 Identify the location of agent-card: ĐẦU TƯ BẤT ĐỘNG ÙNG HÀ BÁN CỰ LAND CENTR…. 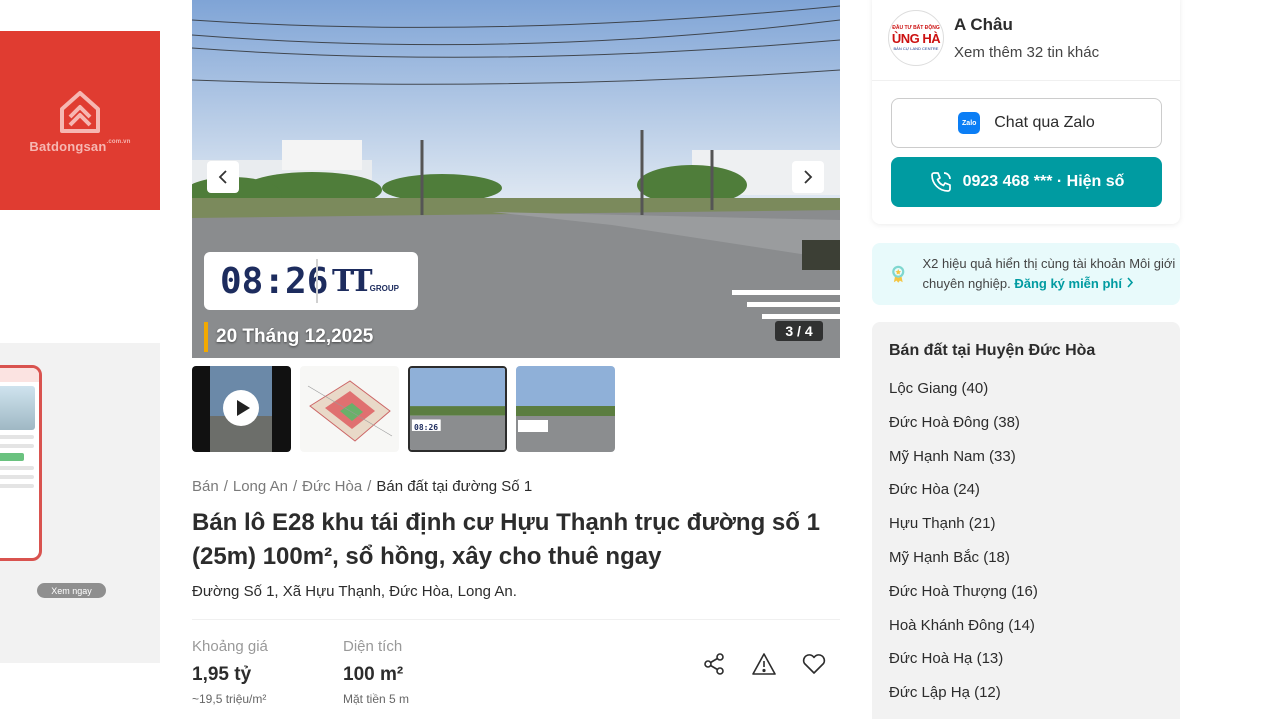
(1026, 112).